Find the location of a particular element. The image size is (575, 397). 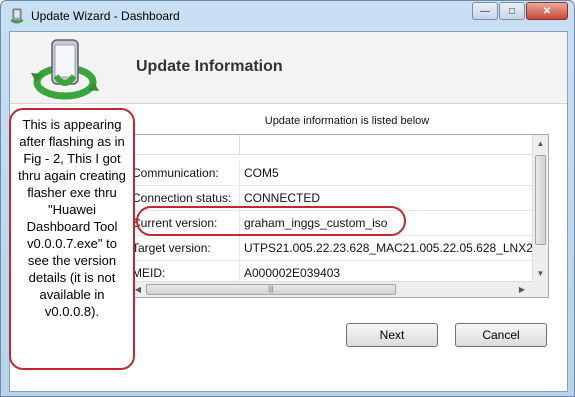

scroll-corner is located at coordinates (540, 289).